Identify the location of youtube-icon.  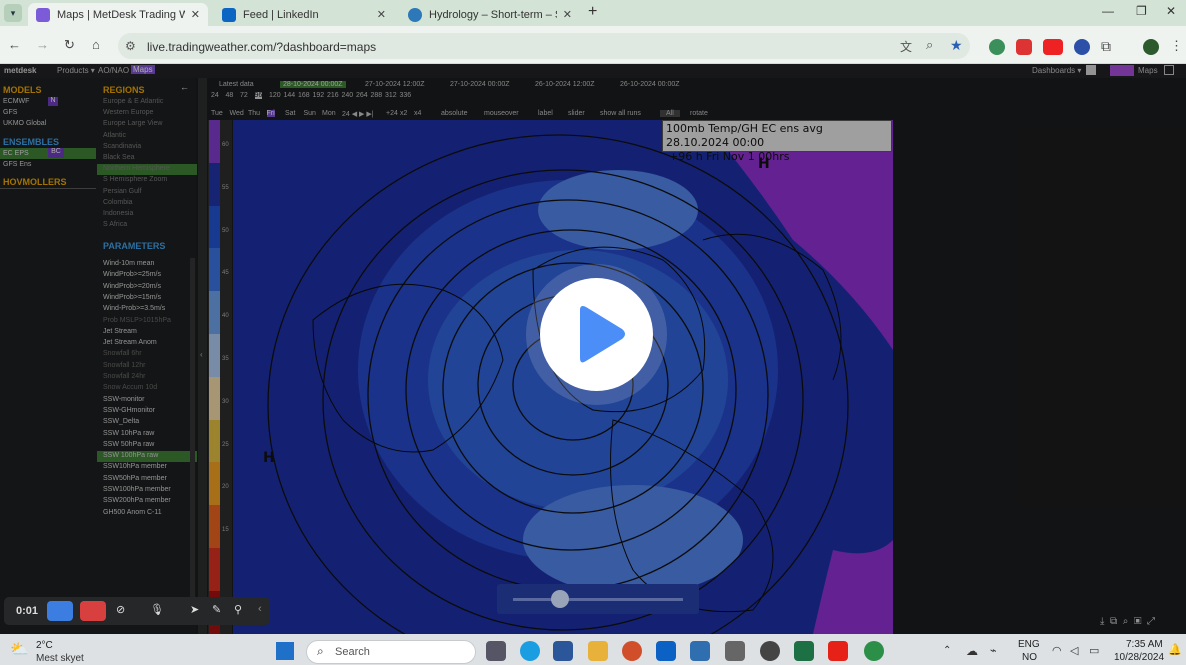
(838, 651).